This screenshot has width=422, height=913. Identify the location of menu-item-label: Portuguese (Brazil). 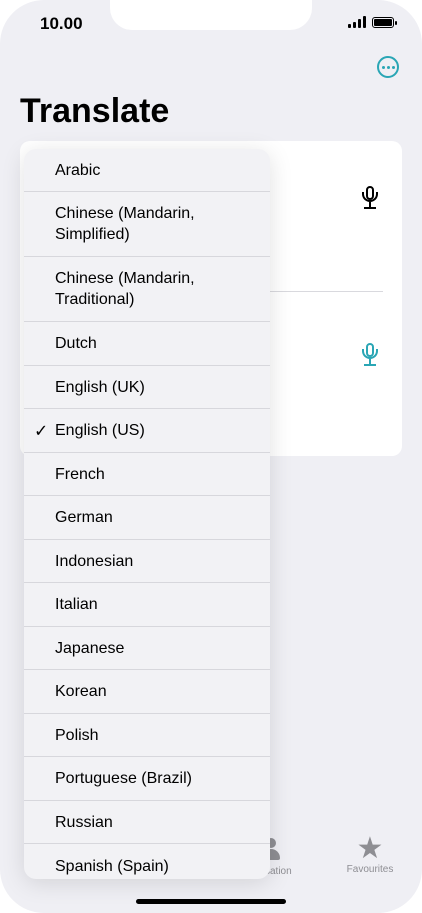
(123, 778).